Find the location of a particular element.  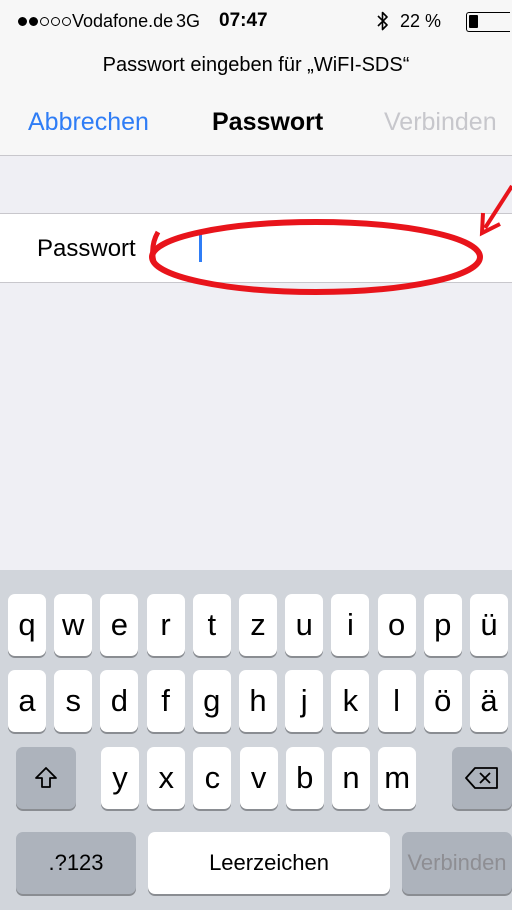

key-ü: ü is located at coordinates (489, 625).